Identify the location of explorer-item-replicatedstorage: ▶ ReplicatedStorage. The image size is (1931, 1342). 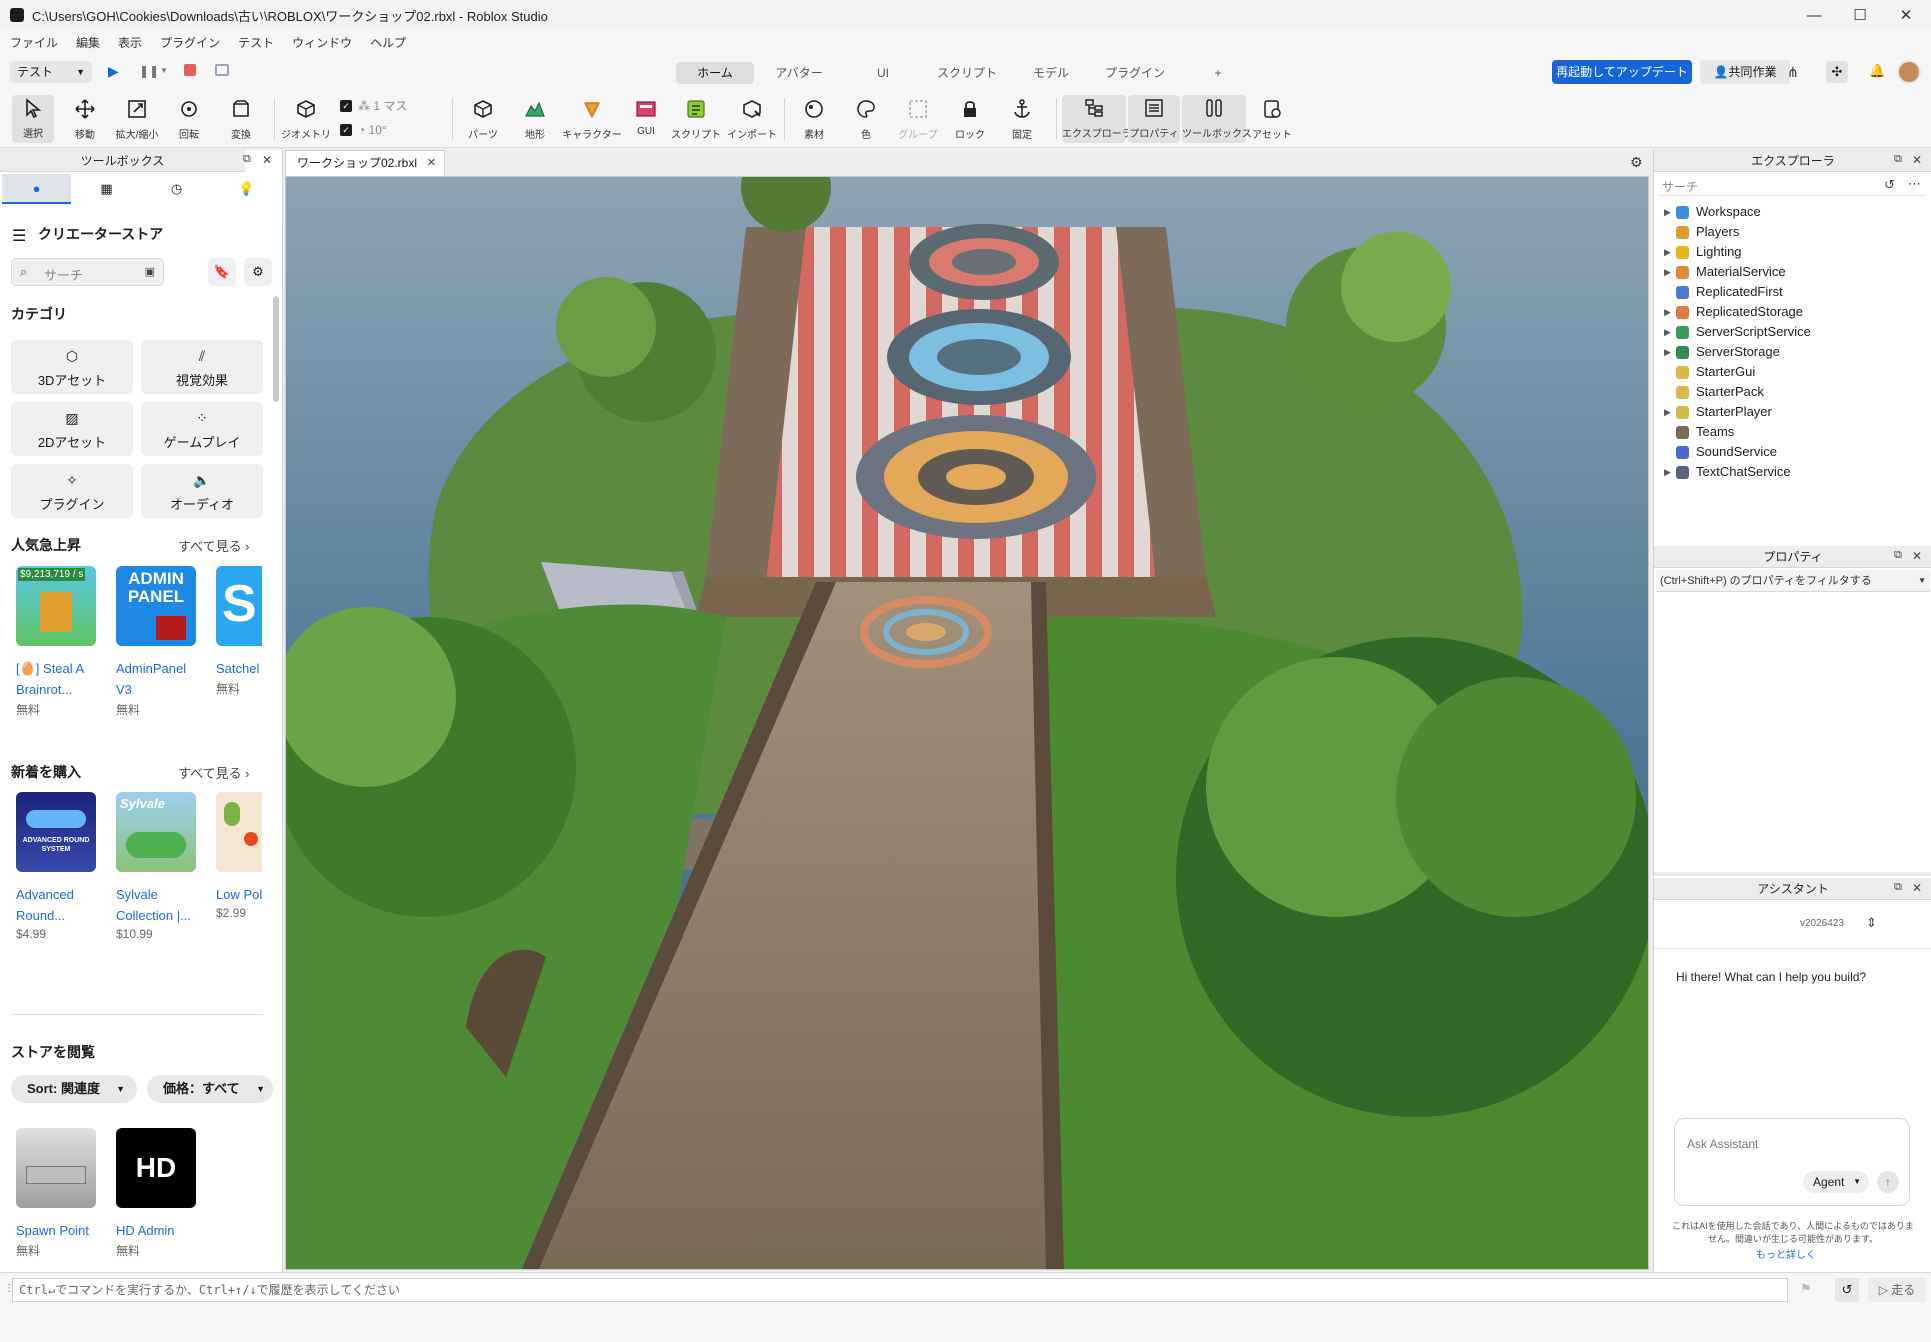
(1789, 312).